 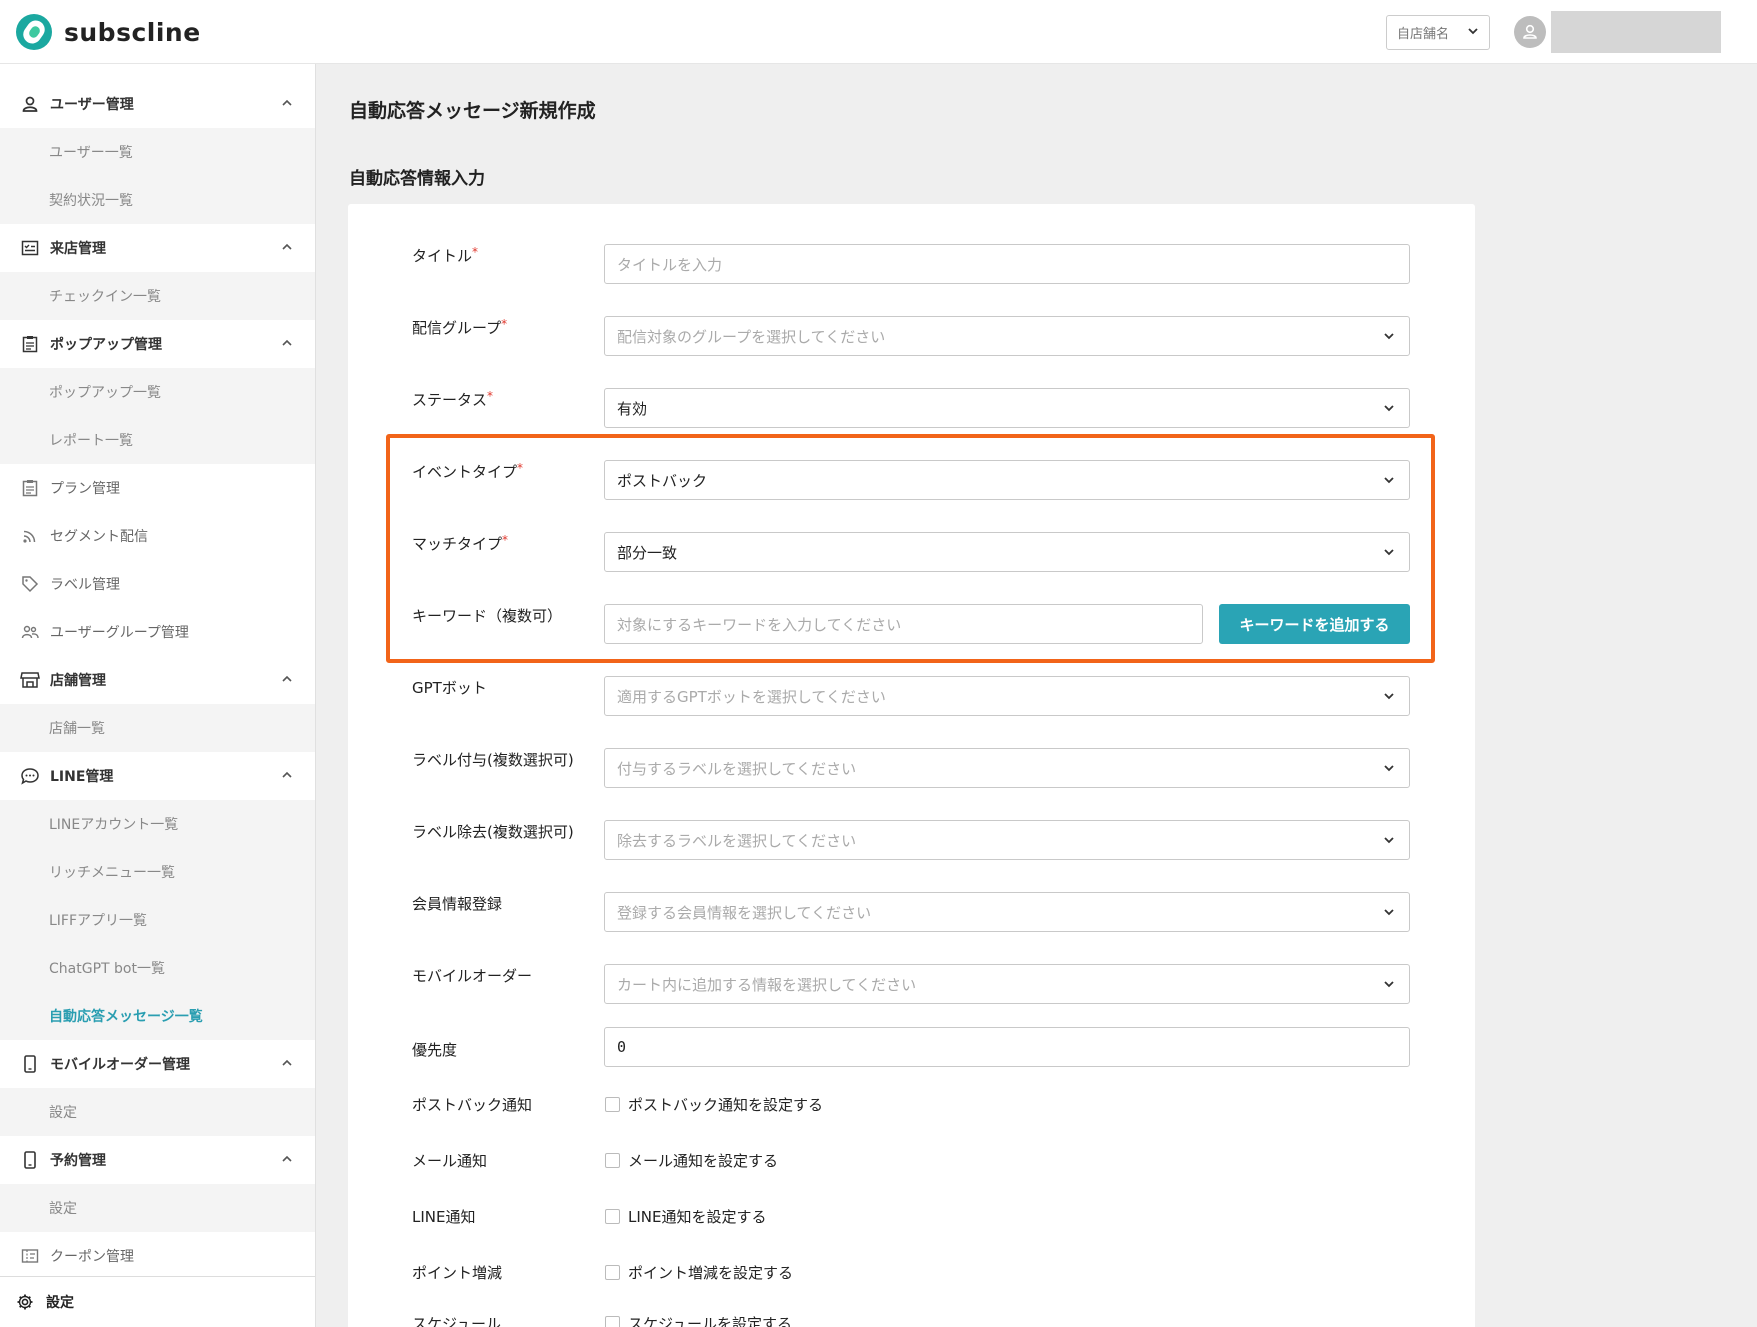 What do you see at coordinates (157, 296) in the screenshot?
I see `sidebar-item-checkin-list: チェックイン一覧` at bounding box center [157, 296].